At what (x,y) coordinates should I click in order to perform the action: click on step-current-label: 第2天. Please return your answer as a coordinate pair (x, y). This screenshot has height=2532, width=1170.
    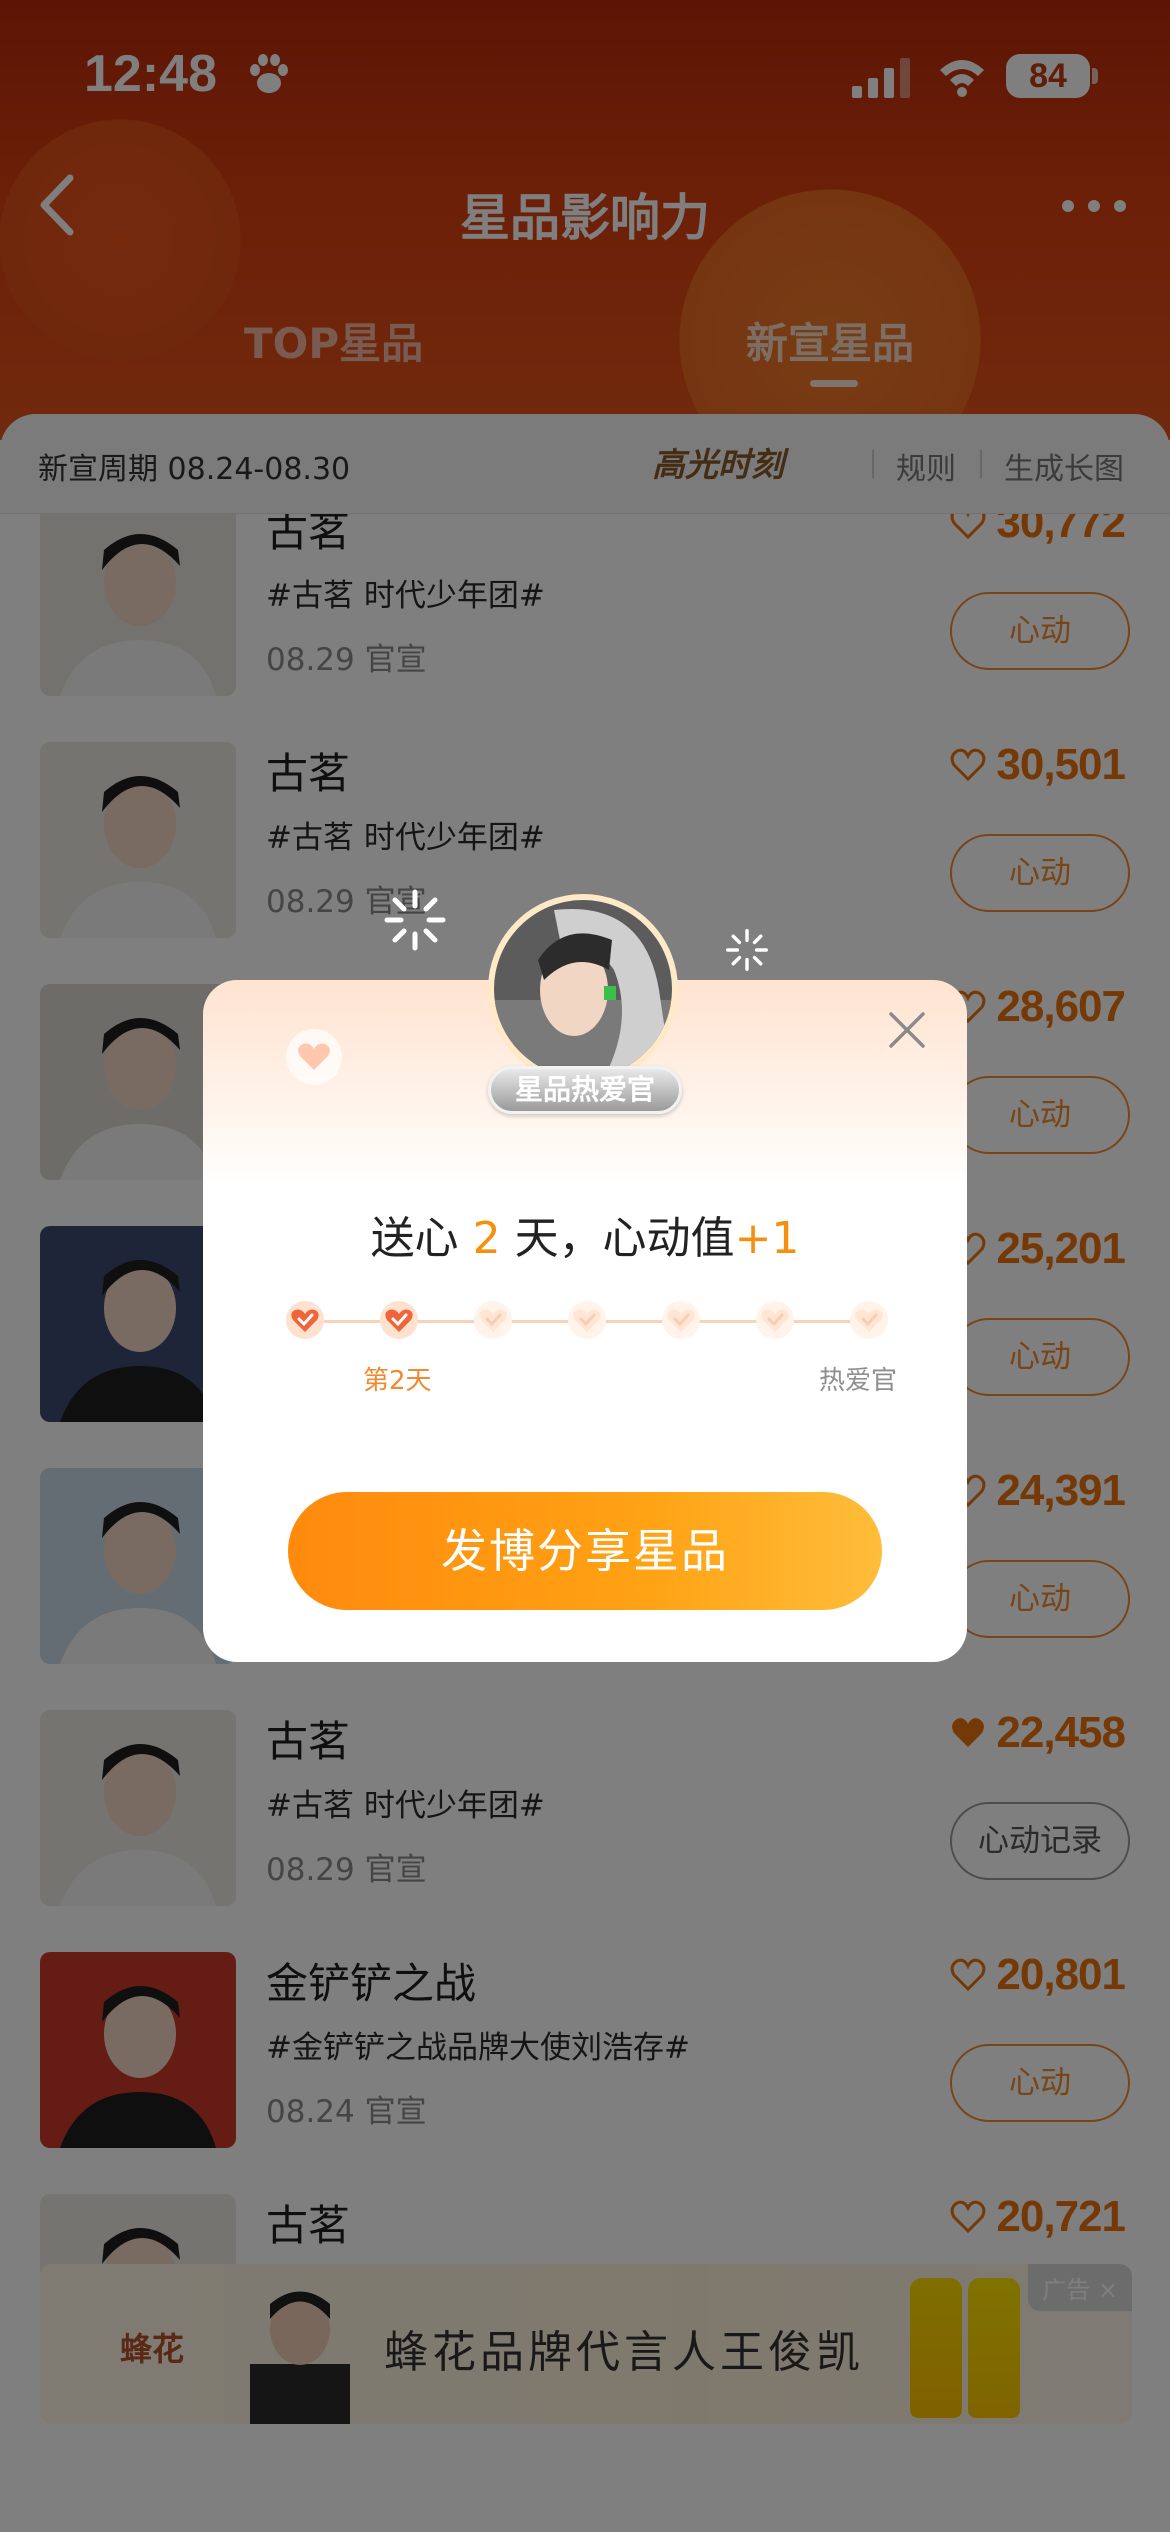
    Looking at the image, I should click on (397, 1381).